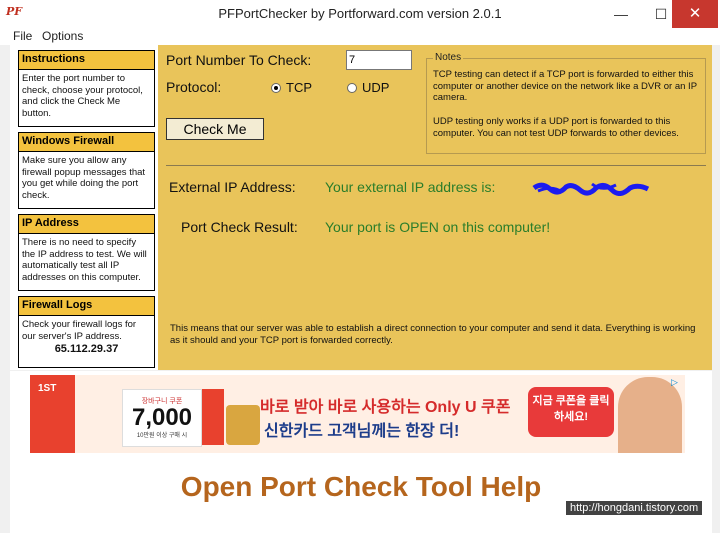 This screenshot has height=533, width=720. What do you see at coordinates (650, 415) in the screenshot?
I see `ad-model-image` at bounding box center [650, 415].